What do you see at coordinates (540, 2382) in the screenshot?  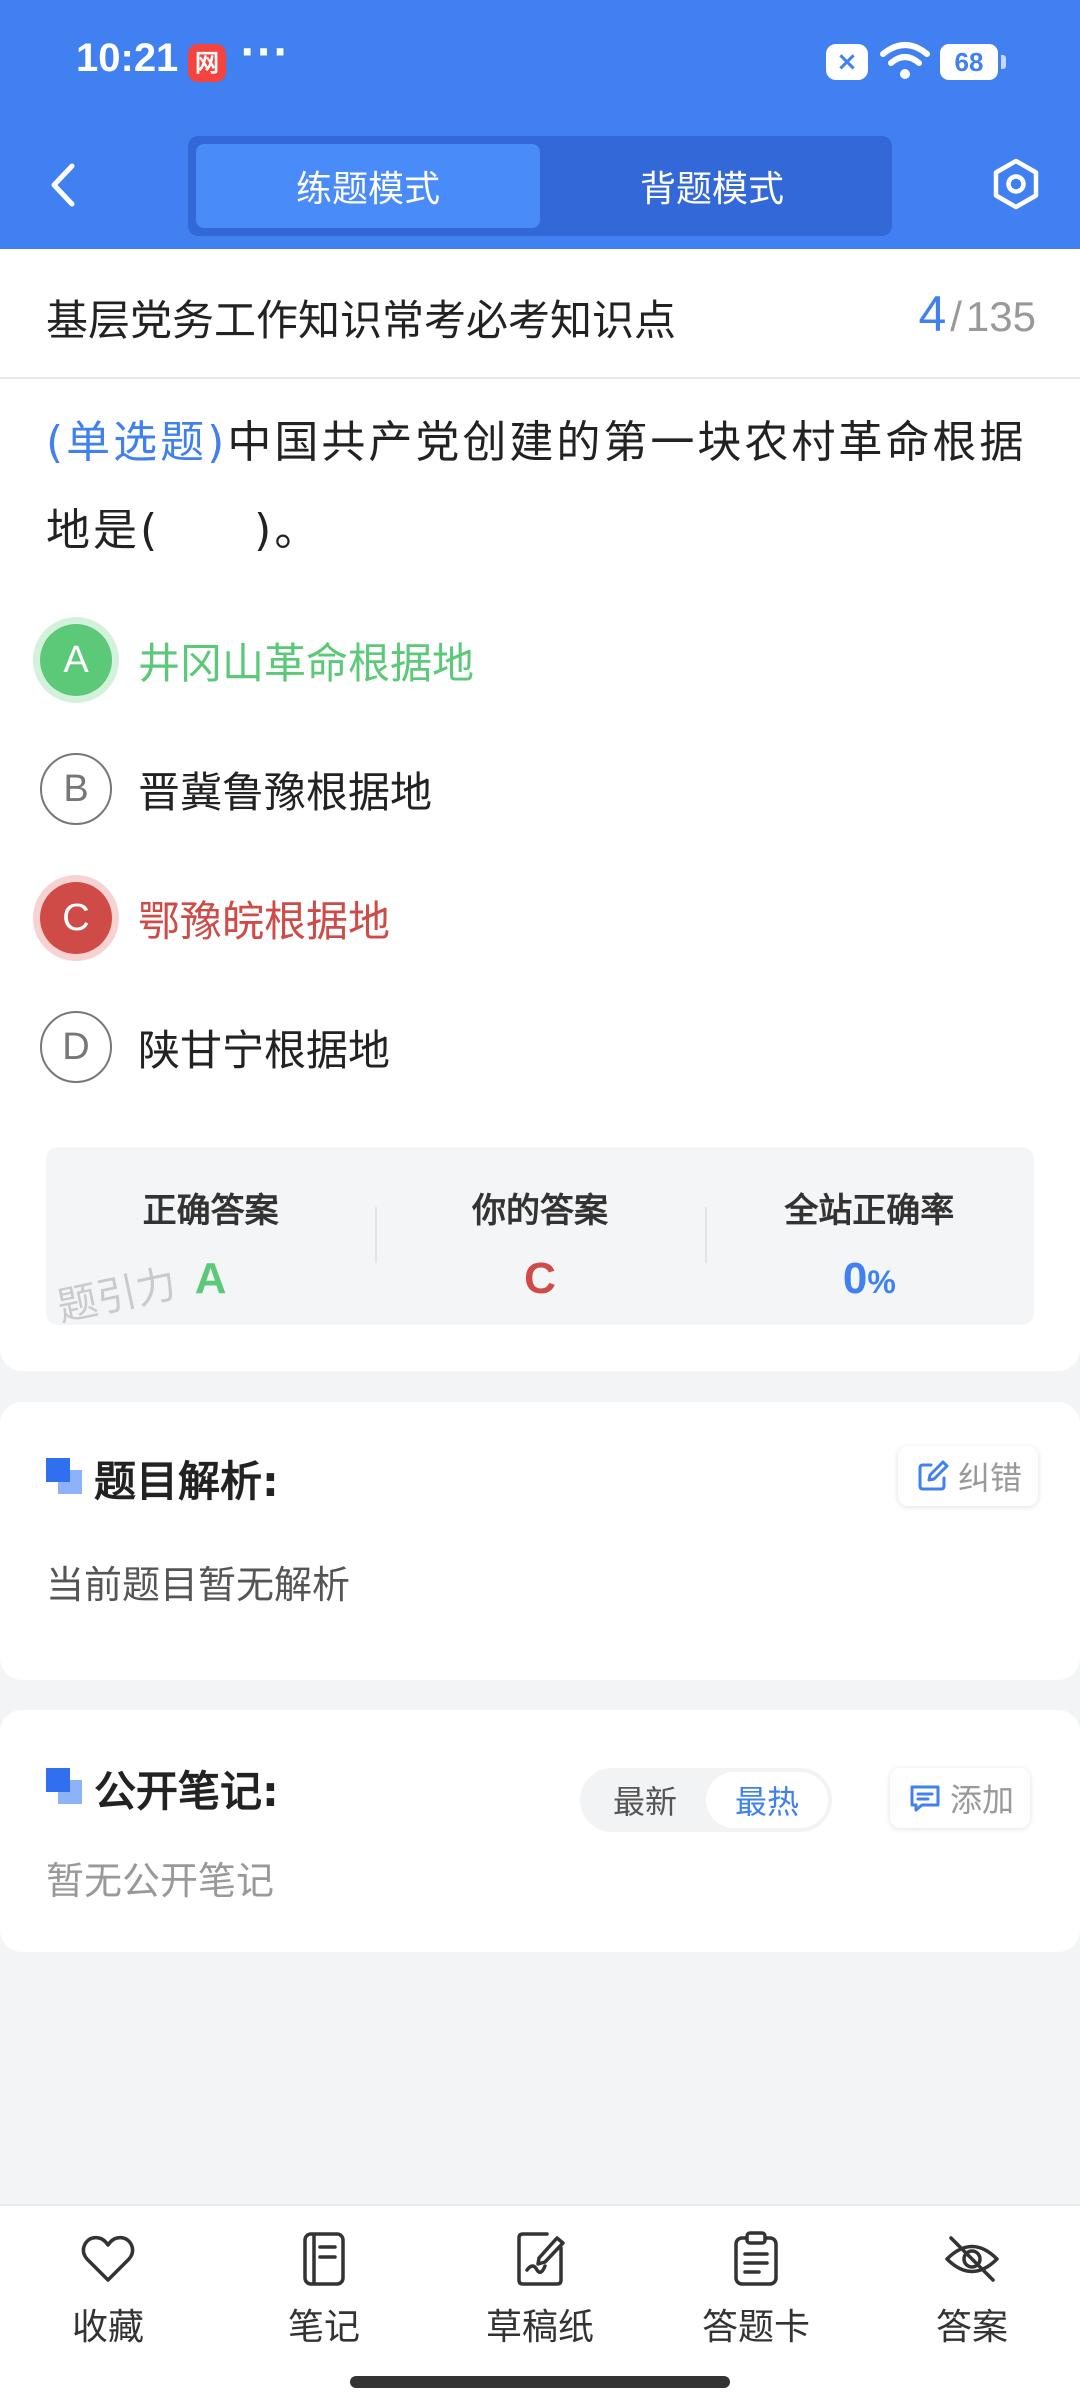 I see `home-indicator` at bounding box center [540, 2382].